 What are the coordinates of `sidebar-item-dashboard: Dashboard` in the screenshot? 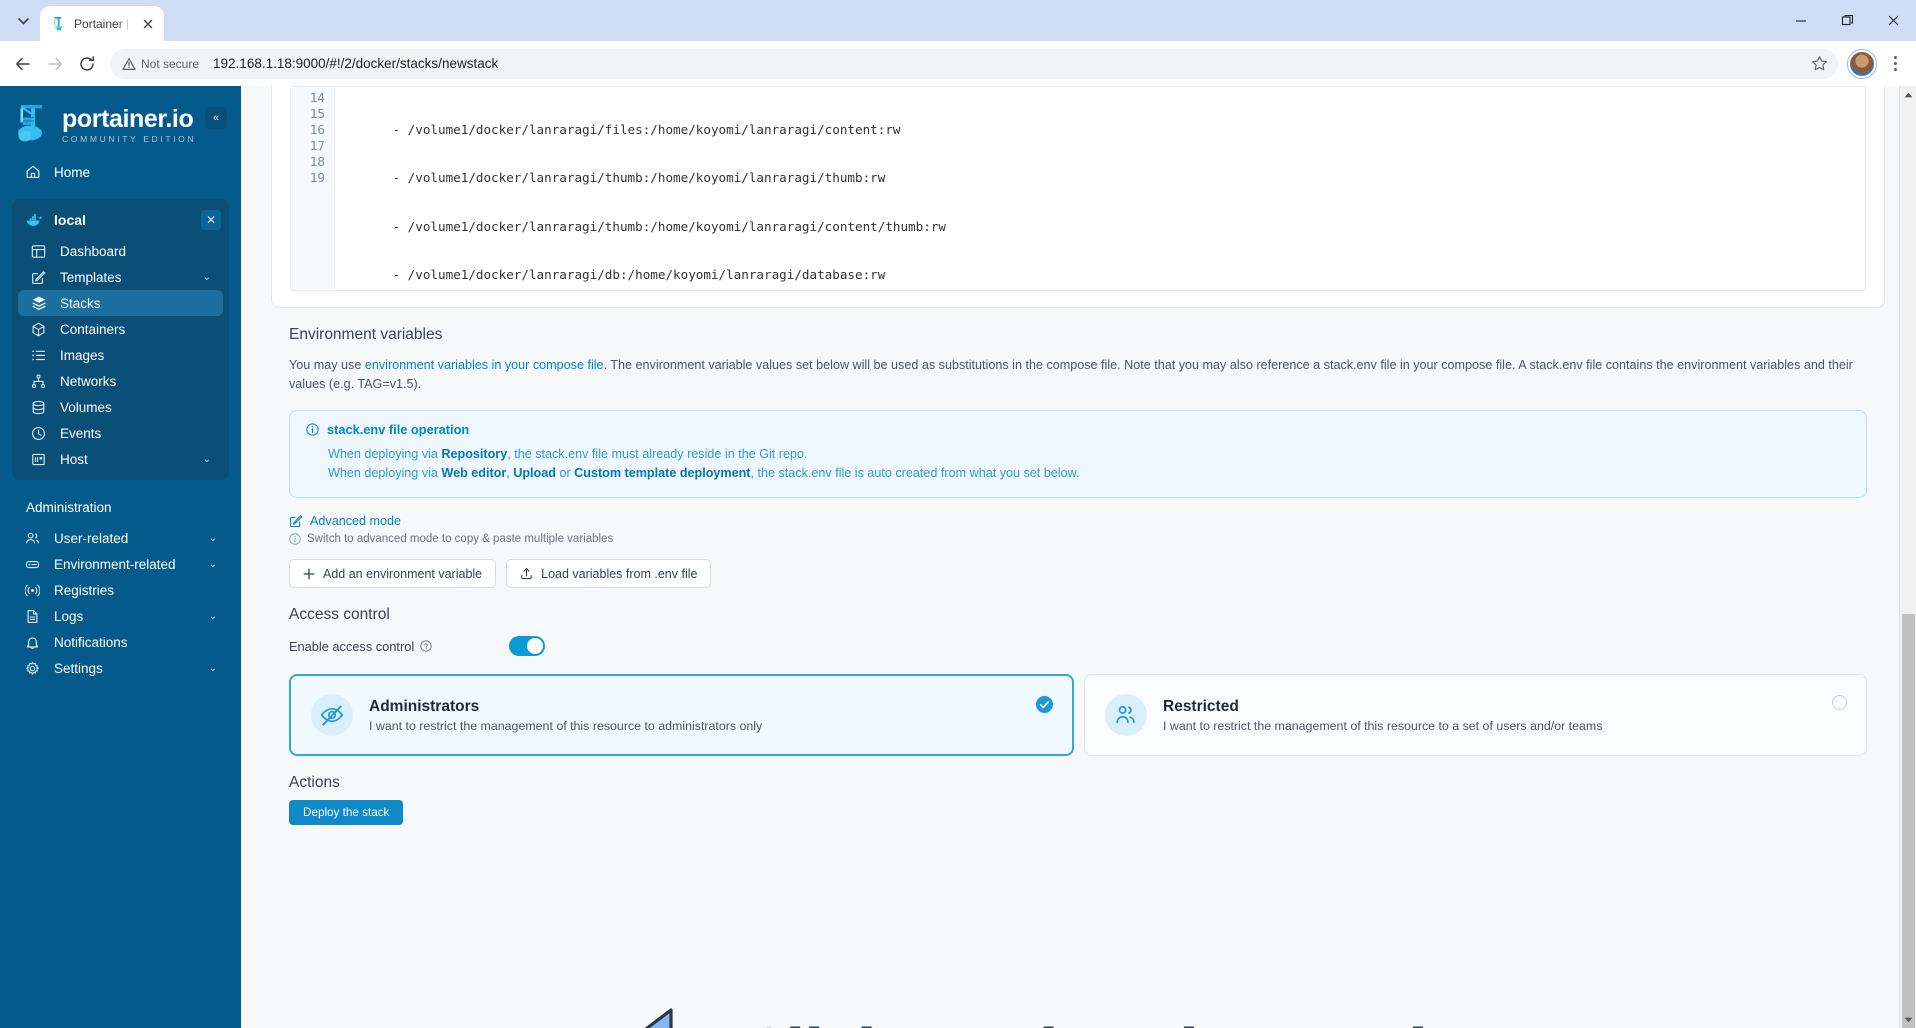 It's located at (120, 251).